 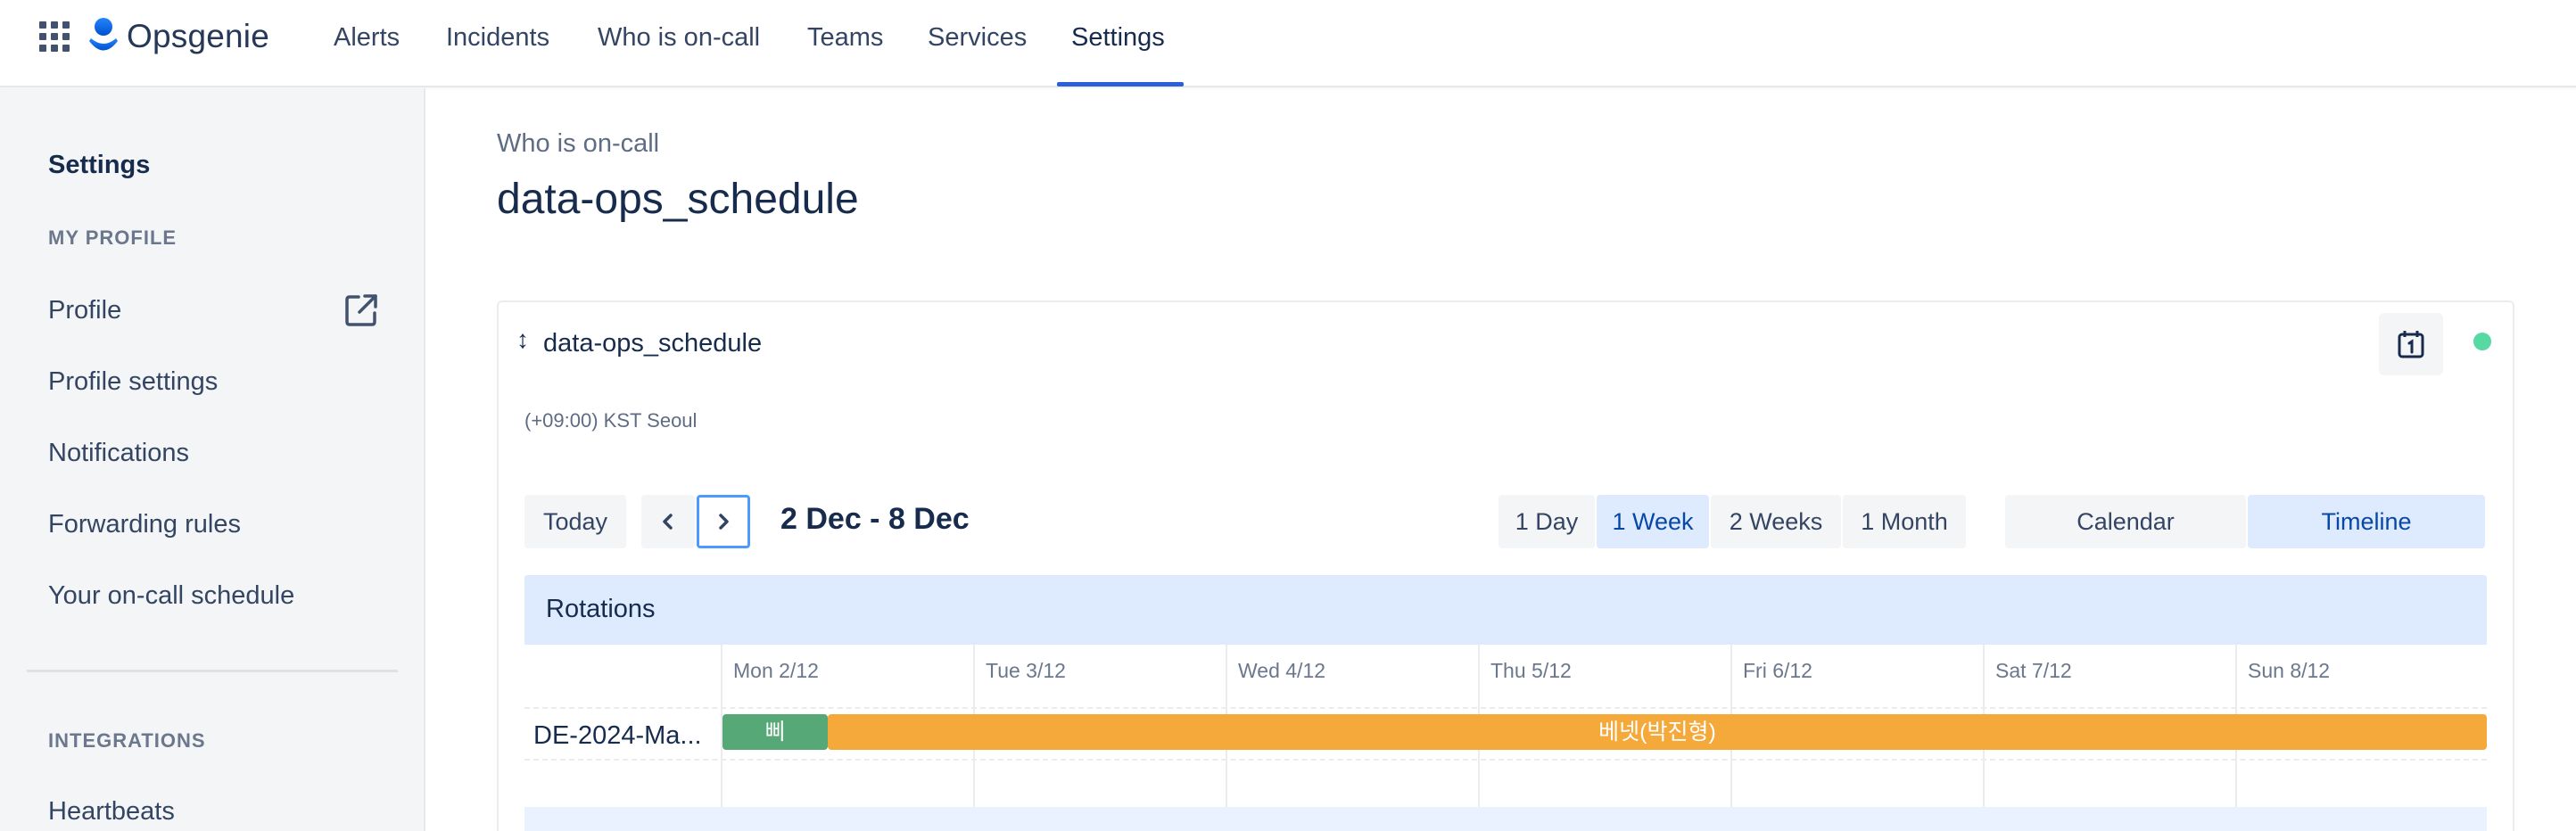 What do you see at coordinates (845, 37) in the screenshot?
I see `nav-teams: Teams` at bounding box center [845, 37].